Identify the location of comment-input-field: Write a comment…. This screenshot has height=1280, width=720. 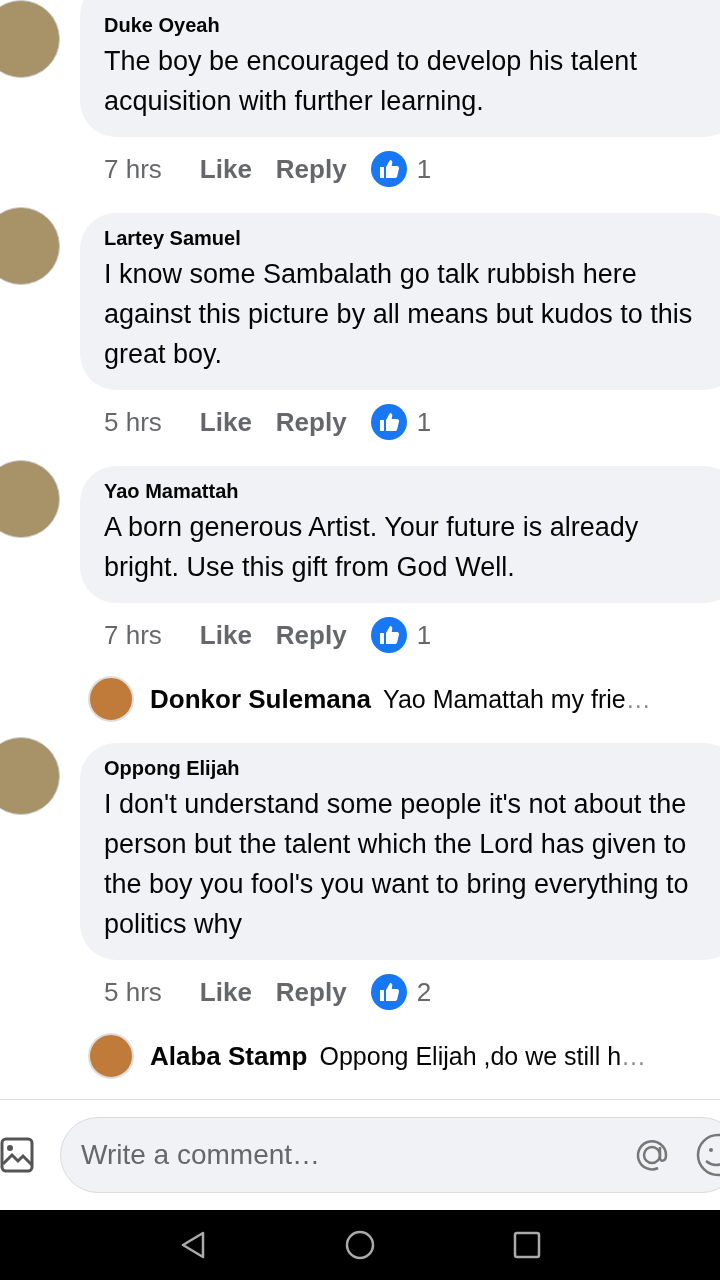
(390, 1155).